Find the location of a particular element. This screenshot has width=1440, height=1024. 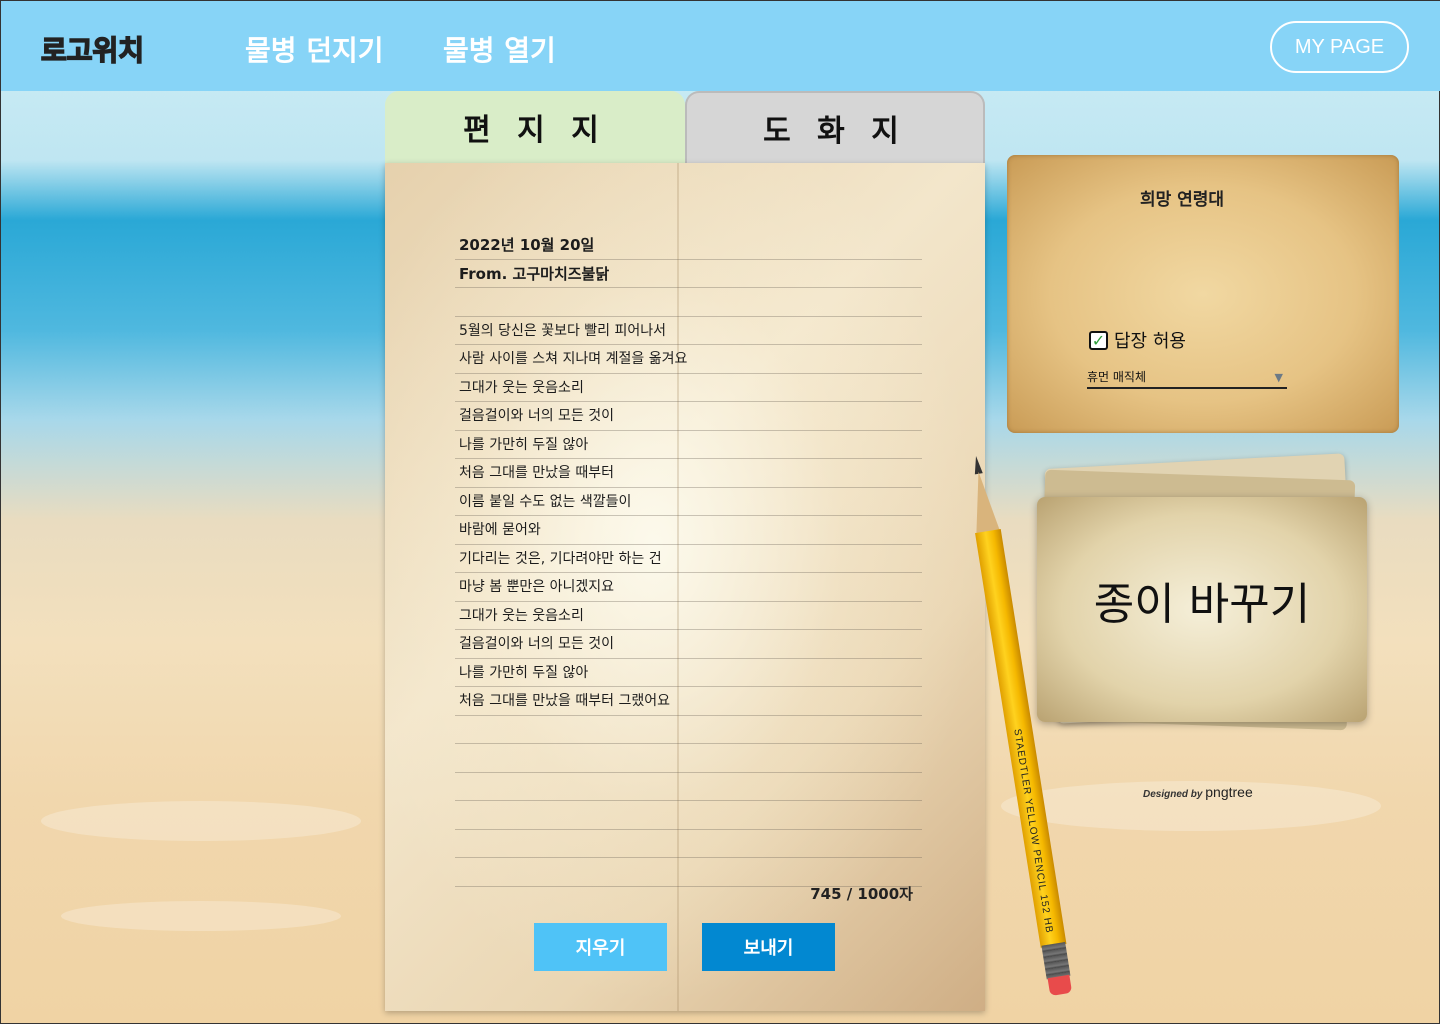

reply-allow-row: ✓ 답장 허용 is located at coordinates (1137, 340).